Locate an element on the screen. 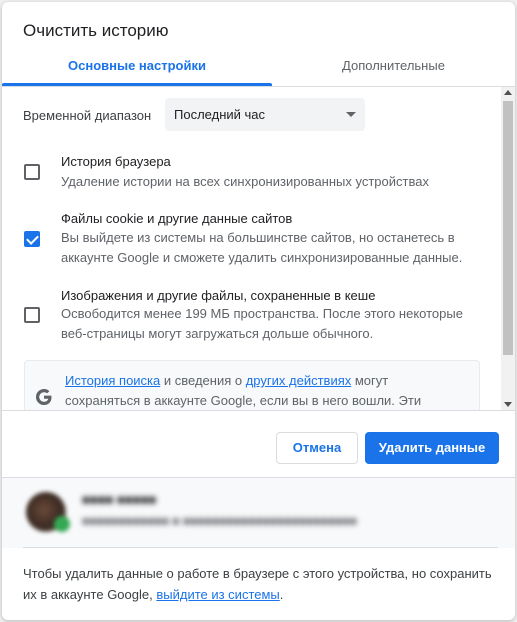 This screenshot has width=517, height=622. content-divider is located at coordinates (258, 410).